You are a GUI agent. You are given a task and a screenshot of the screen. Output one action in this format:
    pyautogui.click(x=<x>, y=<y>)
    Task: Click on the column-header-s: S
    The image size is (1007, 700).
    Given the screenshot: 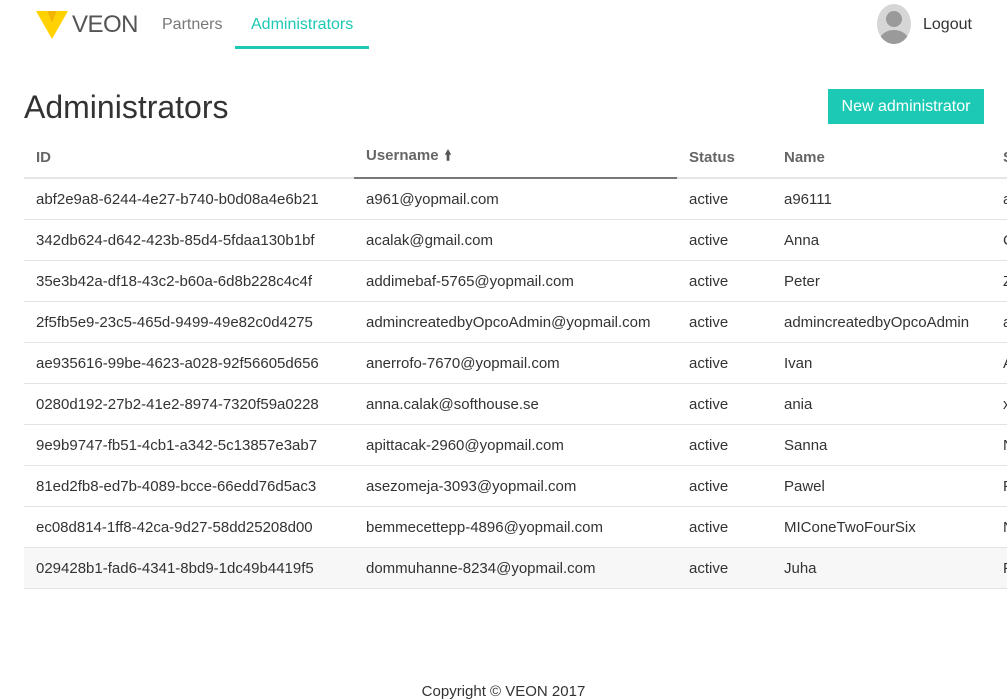 What is the action you would take?
    pyautogui.click(x=999, y=158)
    